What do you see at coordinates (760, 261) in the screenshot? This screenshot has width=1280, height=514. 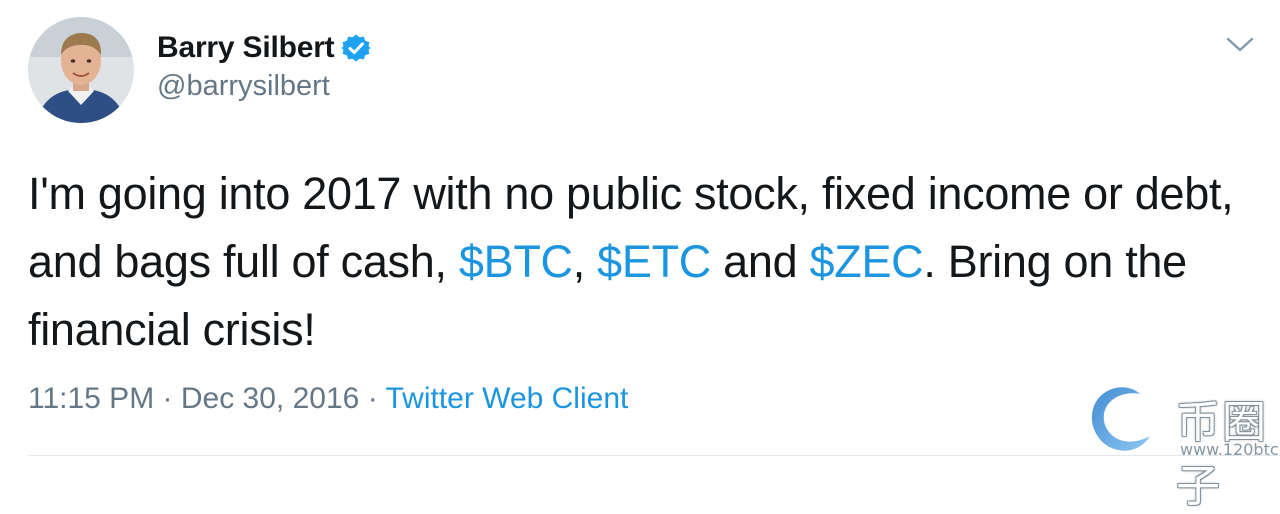 I see `tweet-text-segment: and` at bounding box center [760, 261].